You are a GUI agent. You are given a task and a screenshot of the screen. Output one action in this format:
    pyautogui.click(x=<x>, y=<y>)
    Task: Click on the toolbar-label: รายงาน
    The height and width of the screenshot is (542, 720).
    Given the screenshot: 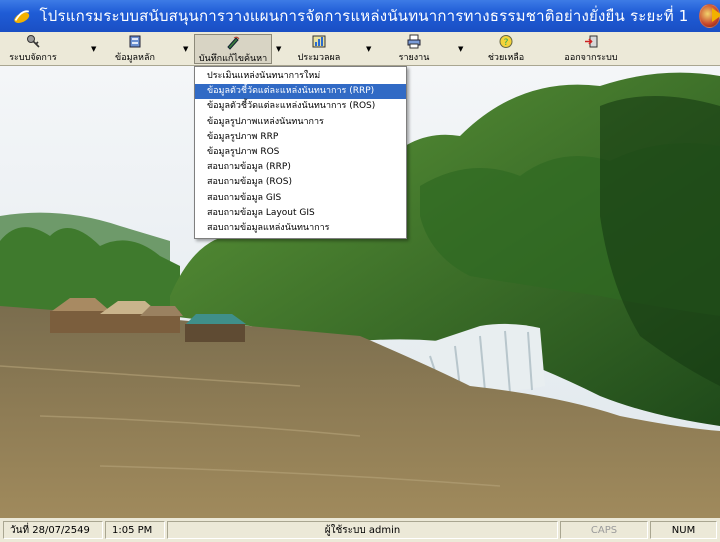 What is the action you would take?
    pyautogui.click(x=414, y=58)
    